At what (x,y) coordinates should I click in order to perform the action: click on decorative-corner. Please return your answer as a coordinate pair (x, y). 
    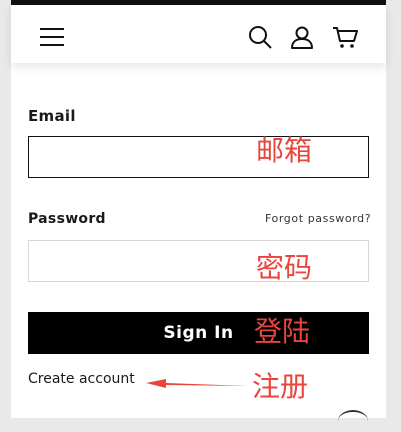
    Looking at the image, I should click on (353, 421).